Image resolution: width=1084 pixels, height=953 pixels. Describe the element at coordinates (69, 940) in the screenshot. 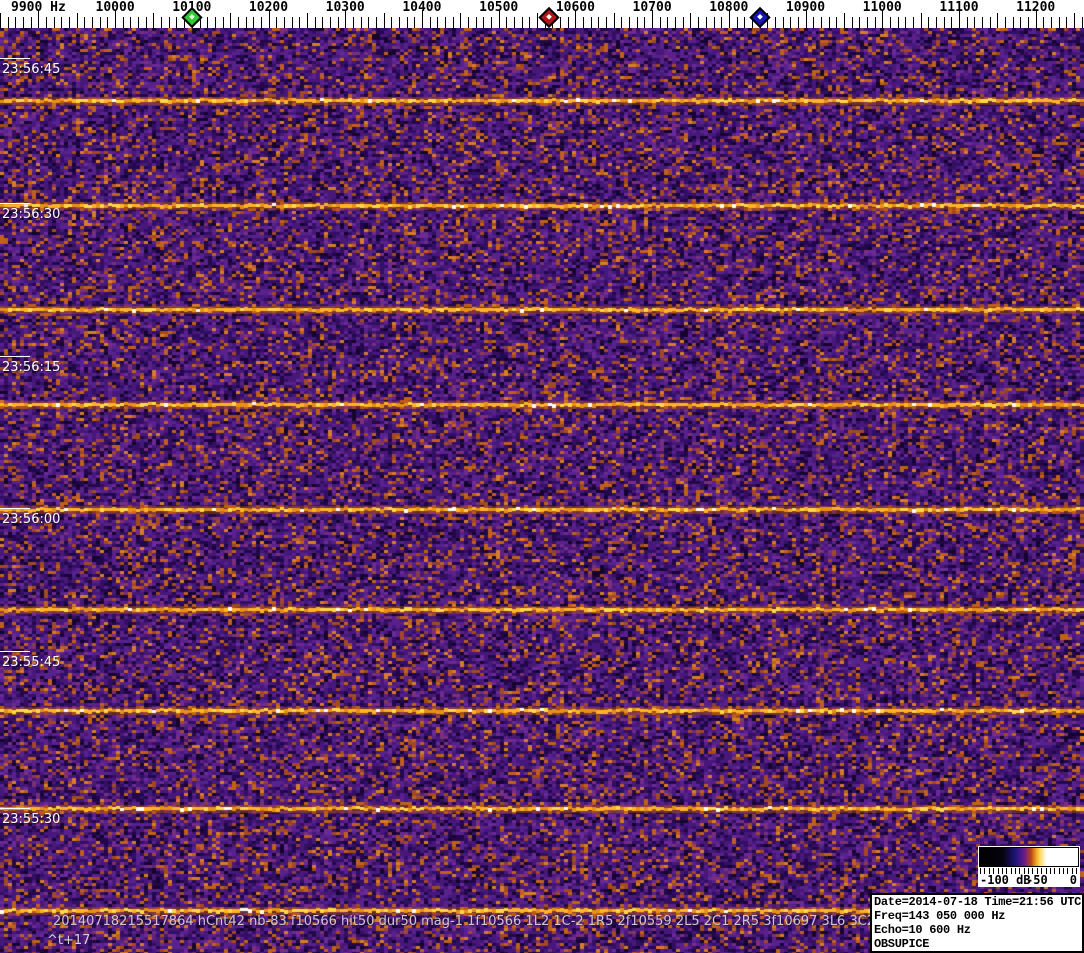

I see `cursor-note: ^t+17` at that location.